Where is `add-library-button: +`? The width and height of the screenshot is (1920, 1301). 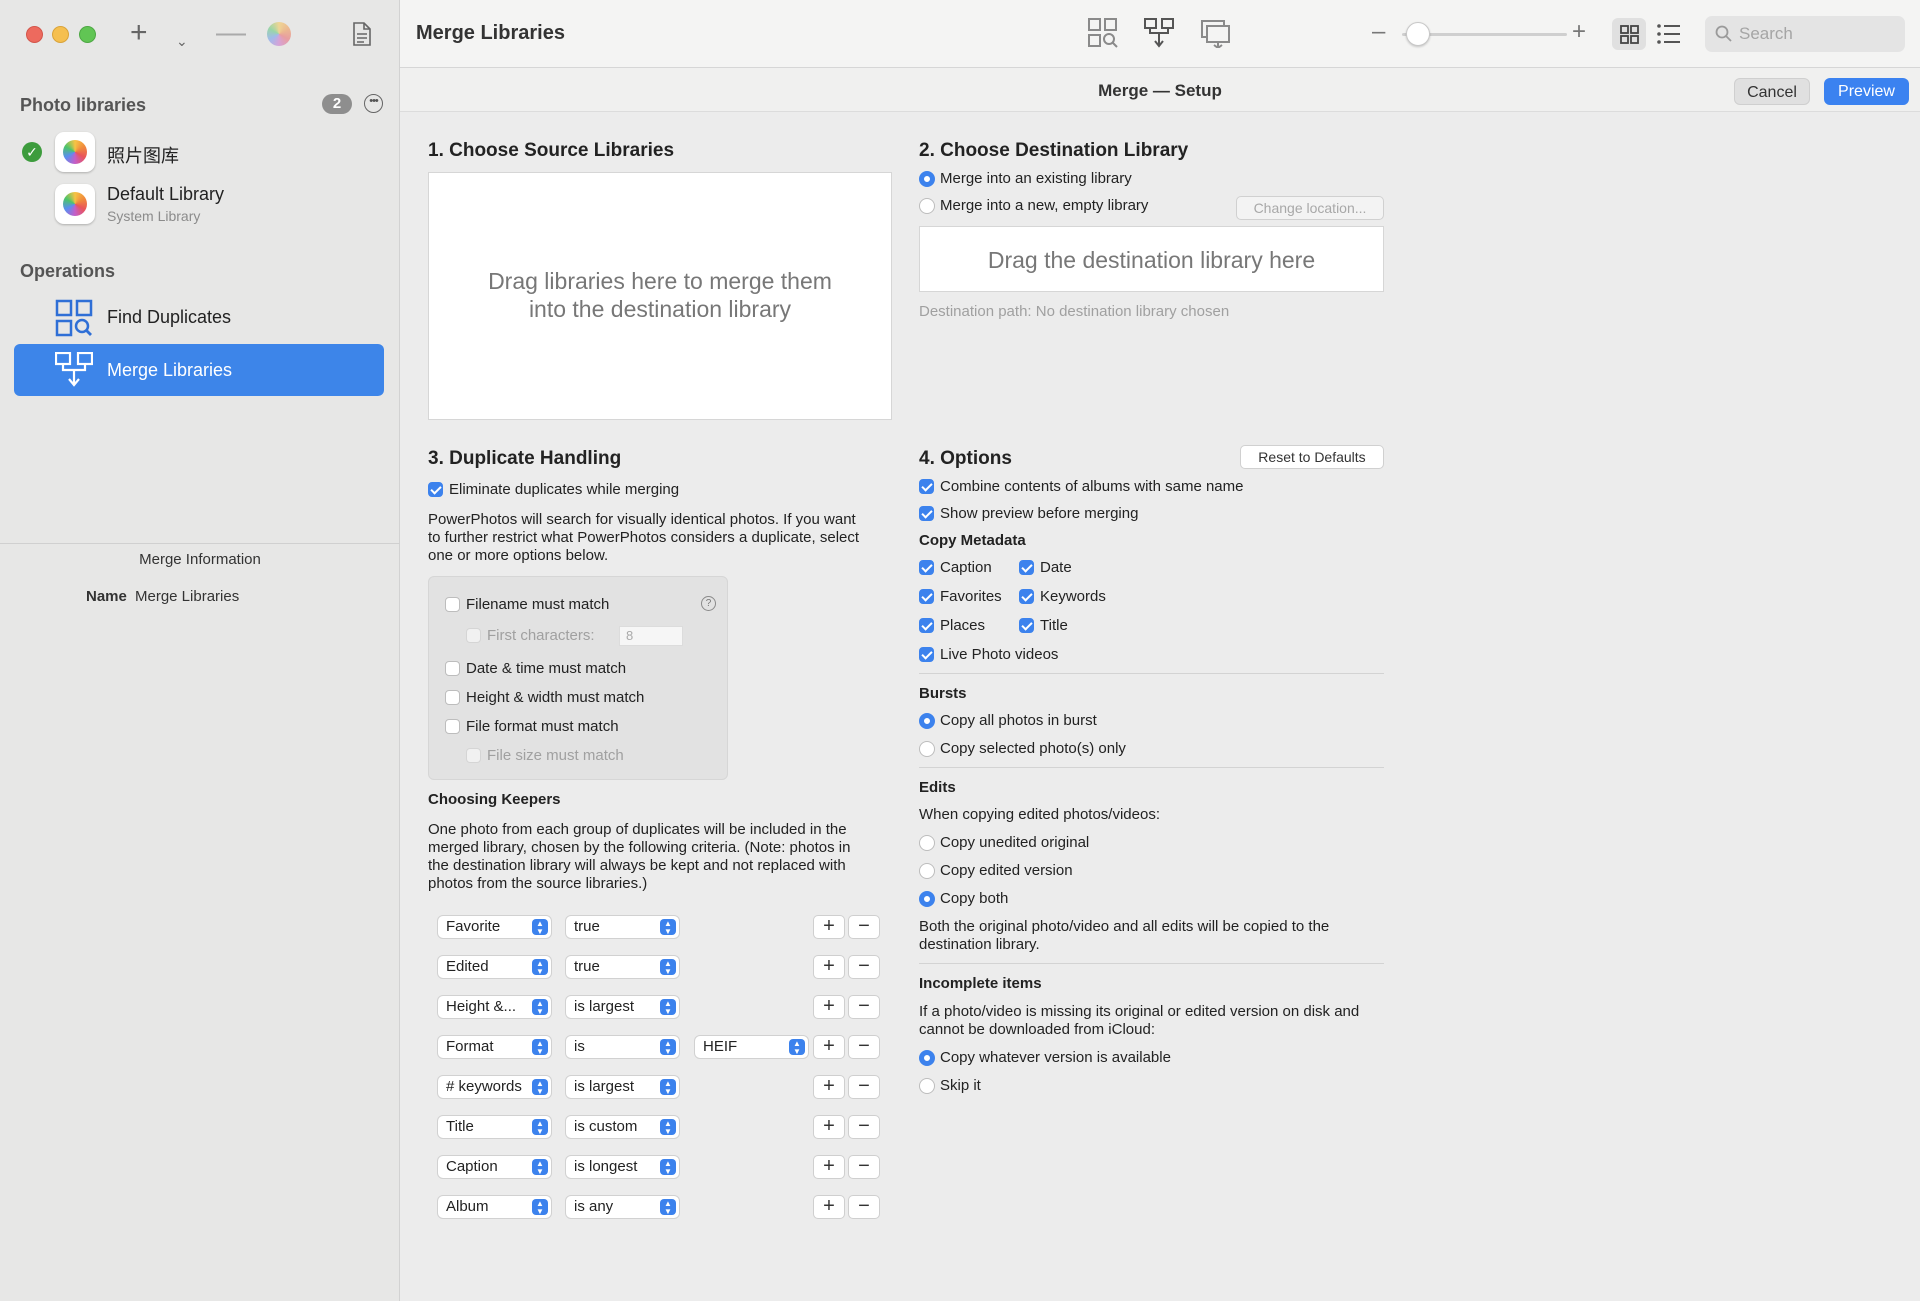 add-library-button: + is located at coordinates (139, 33).